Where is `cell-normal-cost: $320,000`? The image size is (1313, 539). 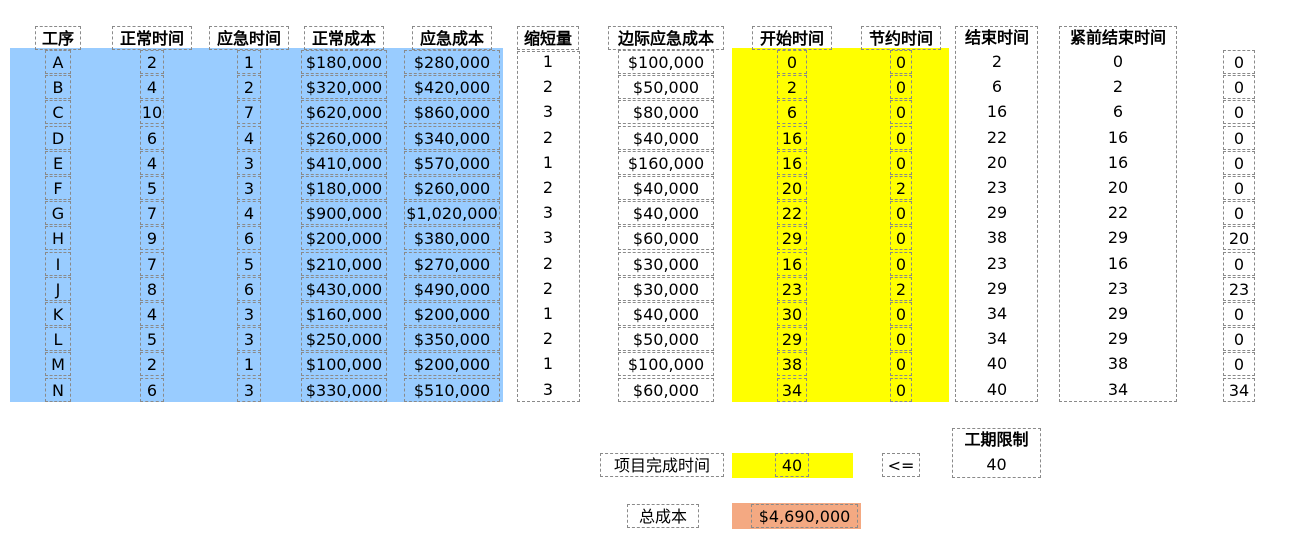 cell-normal-cost: $320,000 is located at coordinates (344, 87).